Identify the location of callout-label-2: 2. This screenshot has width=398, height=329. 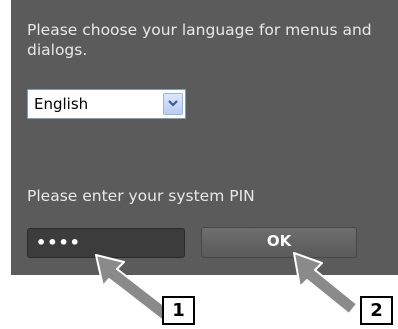
(376, 310).